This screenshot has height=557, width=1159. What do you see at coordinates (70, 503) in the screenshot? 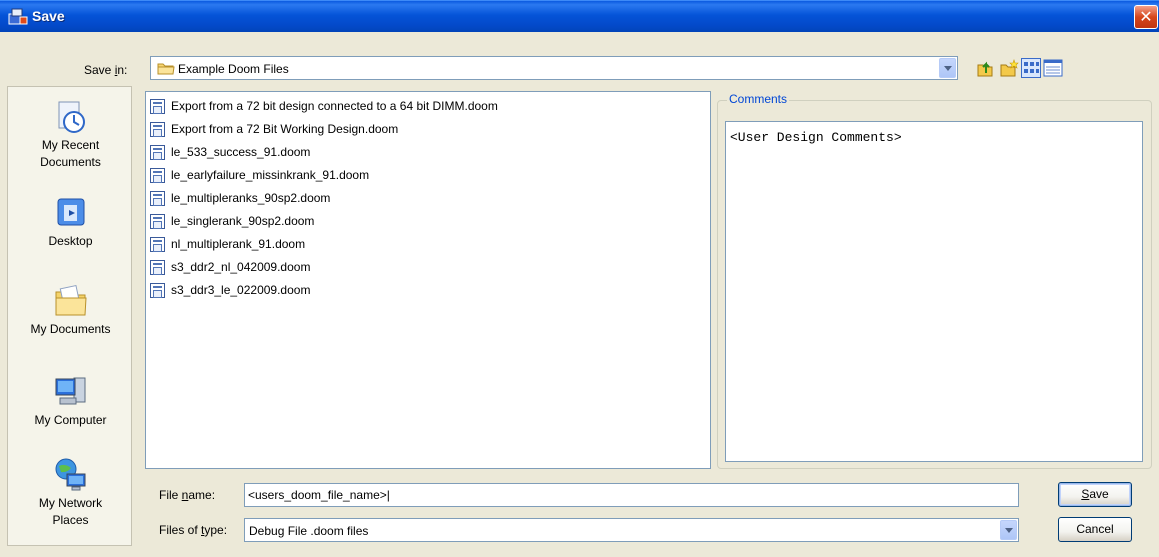
I see `place-label-line1: My Network` at bounding box center [70, 503].